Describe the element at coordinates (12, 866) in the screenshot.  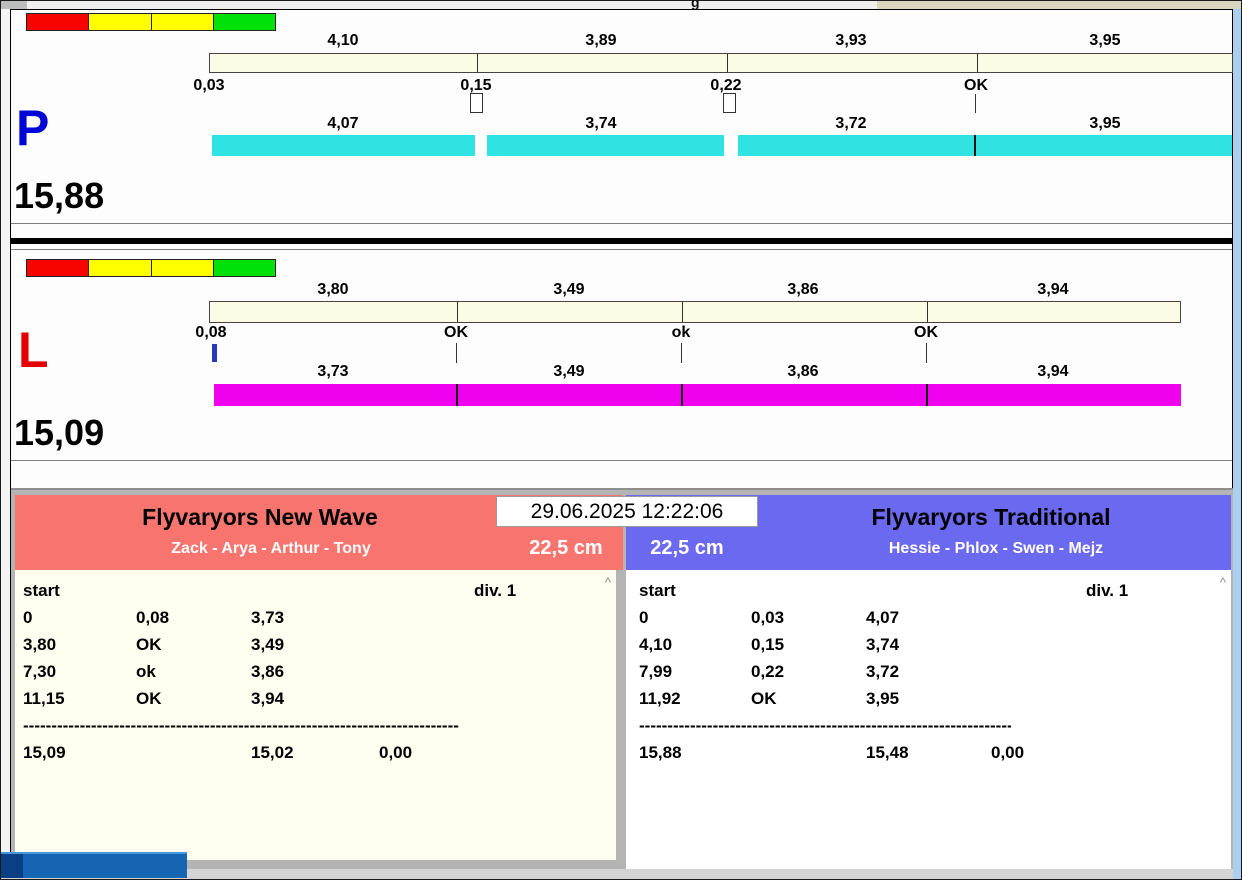
I see `taskbar-button-icon-area` at that location.